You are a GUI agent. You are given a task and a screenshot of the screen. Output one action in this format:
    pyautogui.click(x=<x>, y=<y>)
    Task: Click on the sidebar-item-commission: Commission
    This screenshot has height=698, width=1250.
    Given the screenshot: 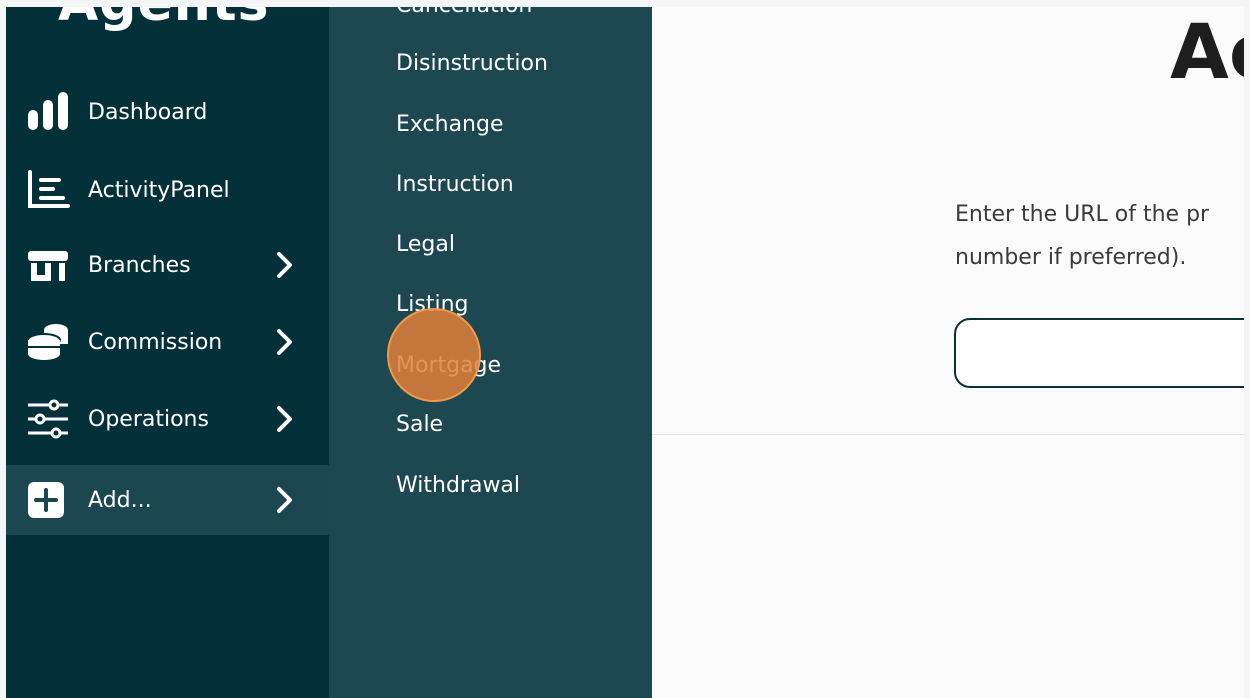 What is the action you would take?
    pyautogui.click(x=167, y=342)
    